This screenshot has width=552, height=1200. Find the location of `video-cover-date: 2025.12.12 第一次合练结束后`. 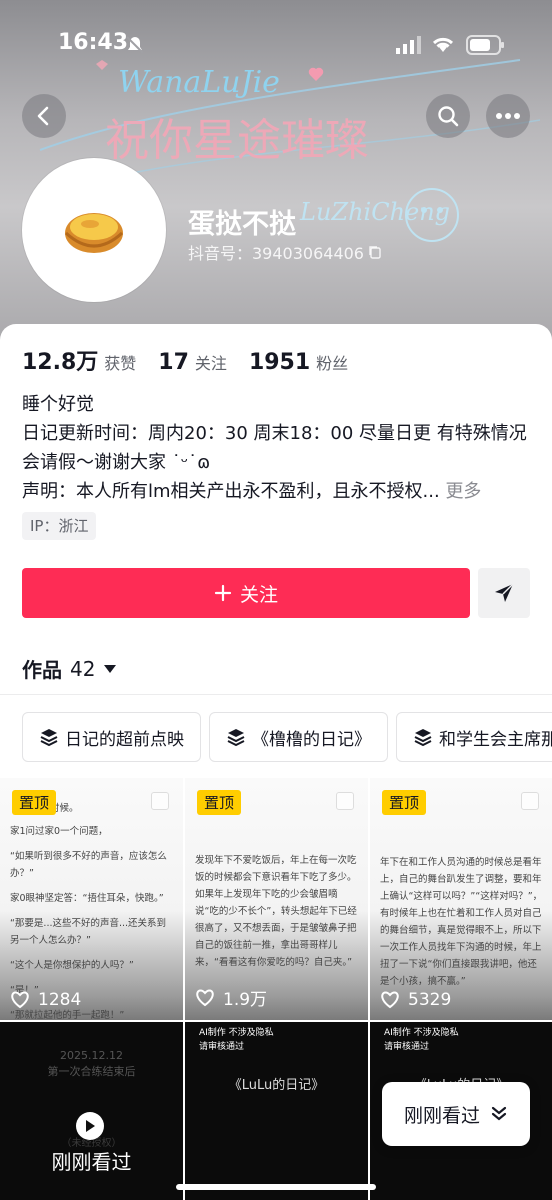

video-cover-date: 2025.12.12 第一次合练结束后 is located at coordinates (91, 1063).